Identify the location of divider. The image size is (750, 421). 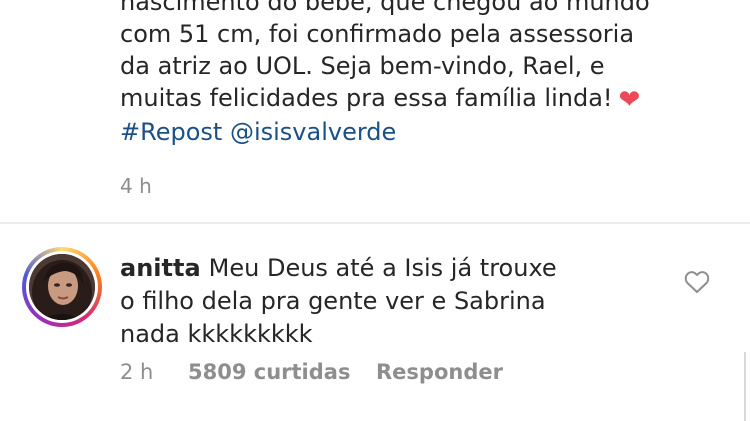
(375, 223).